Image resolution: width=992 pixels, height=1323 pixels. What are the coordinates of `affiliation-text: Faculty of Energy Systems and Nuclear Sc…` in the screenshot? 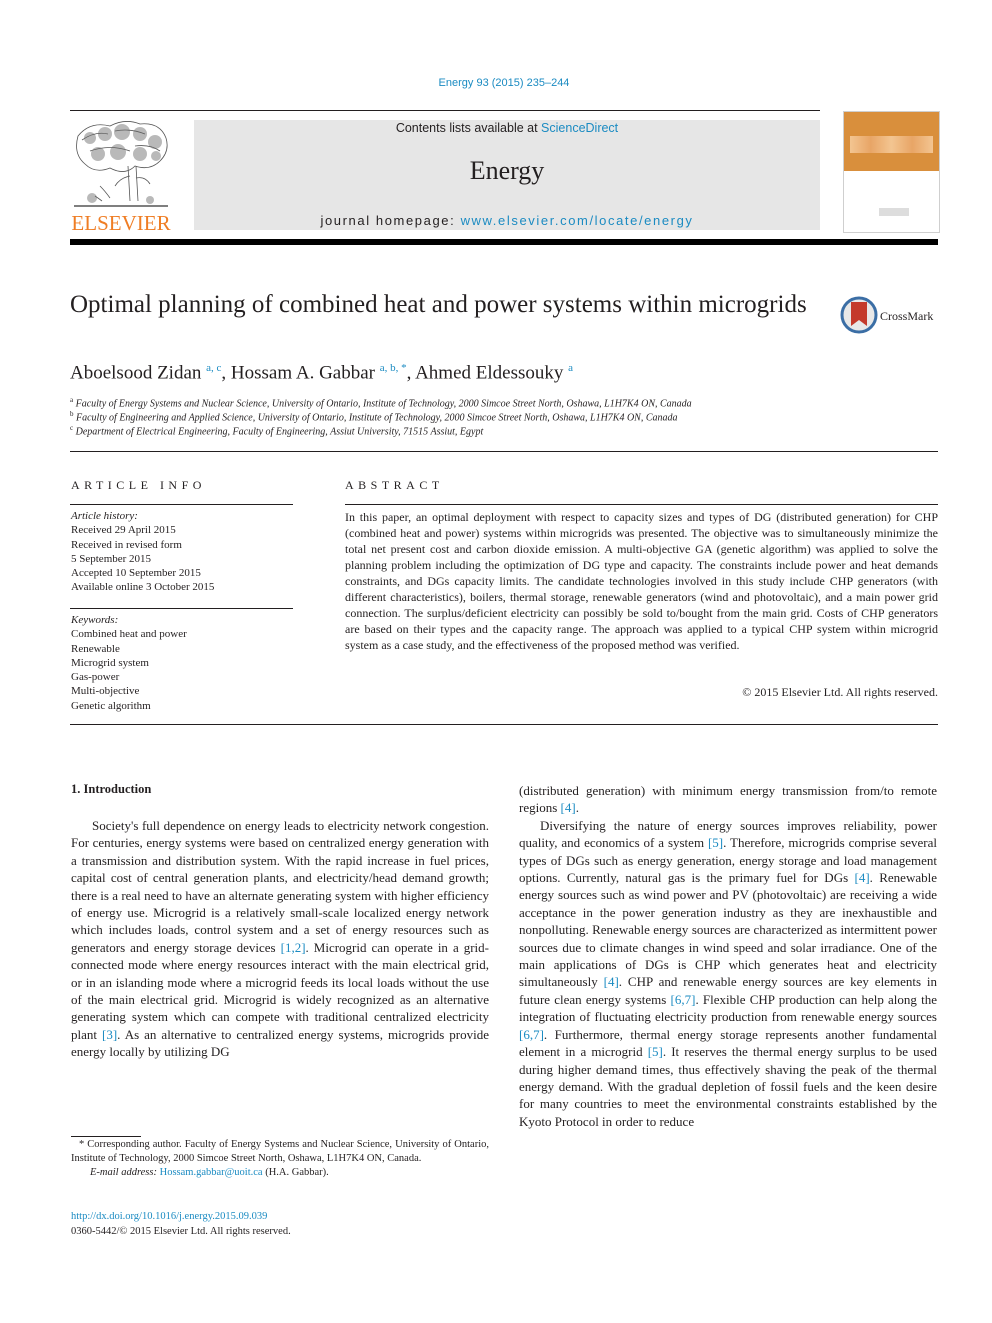 It's located at (383, 404).